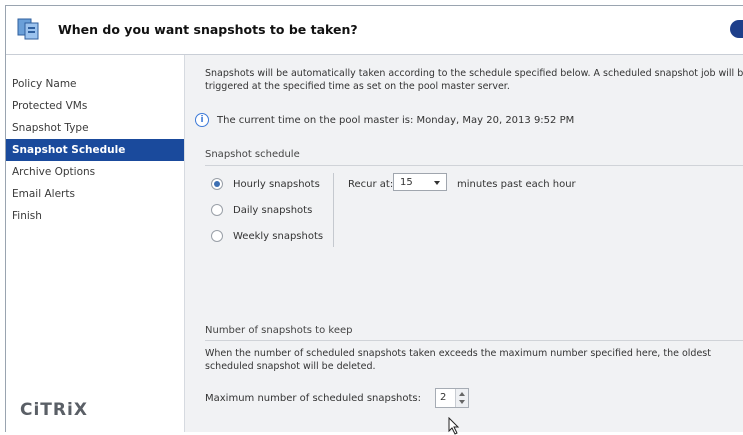  I want to click on daily-radio, so click(217, 210).